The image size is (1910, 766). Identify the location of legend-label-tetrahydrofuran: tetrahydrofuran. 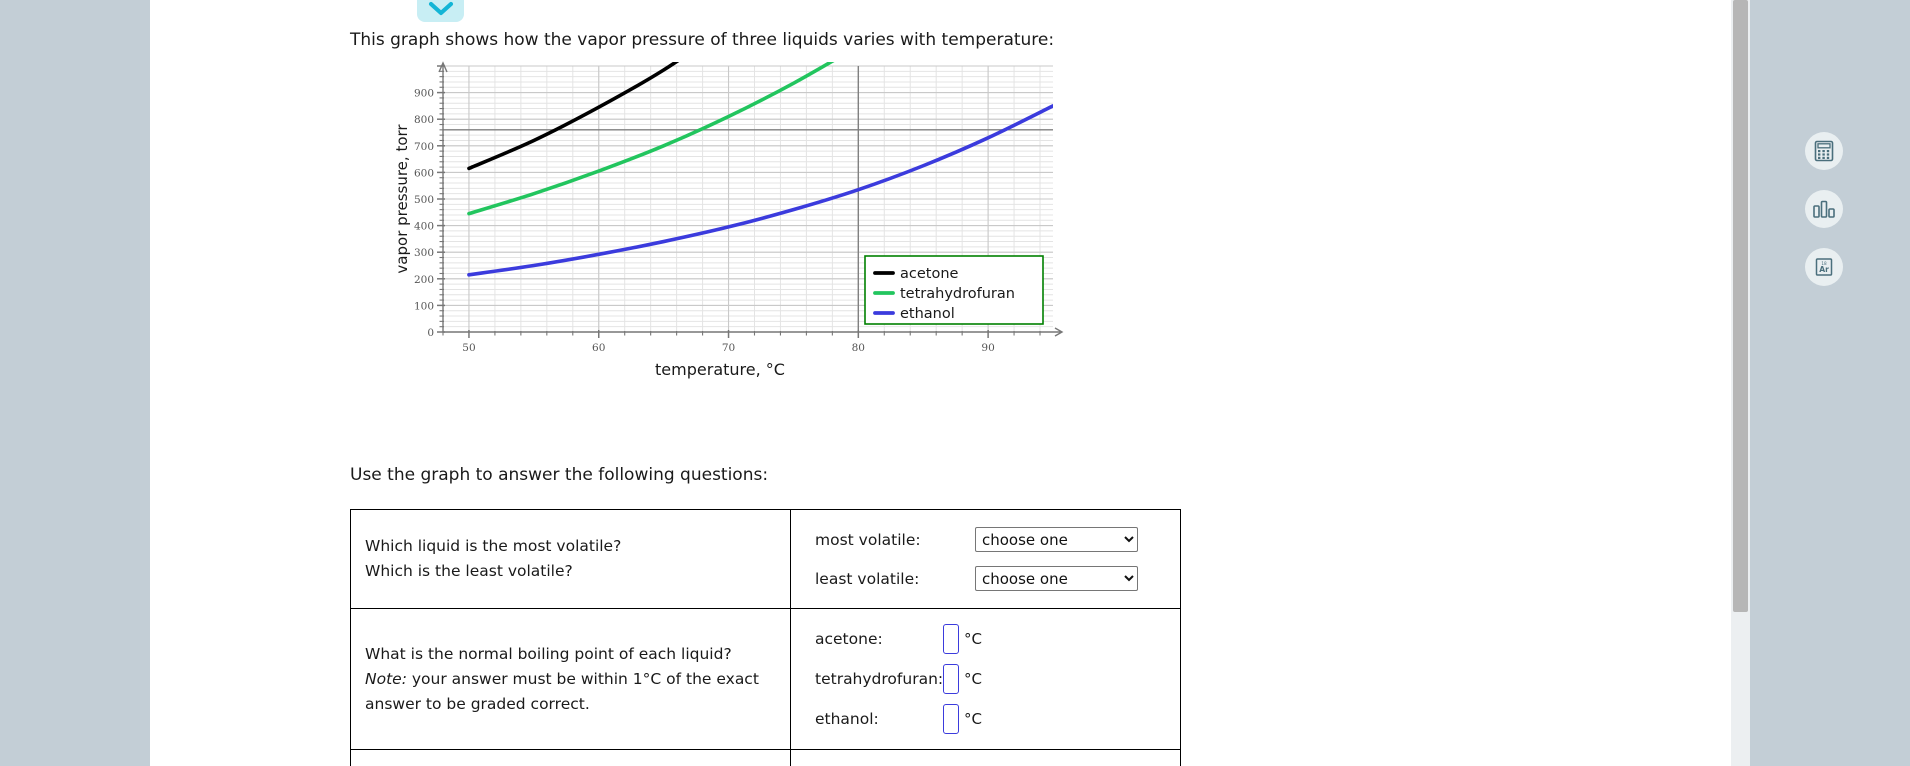
(957, 294).